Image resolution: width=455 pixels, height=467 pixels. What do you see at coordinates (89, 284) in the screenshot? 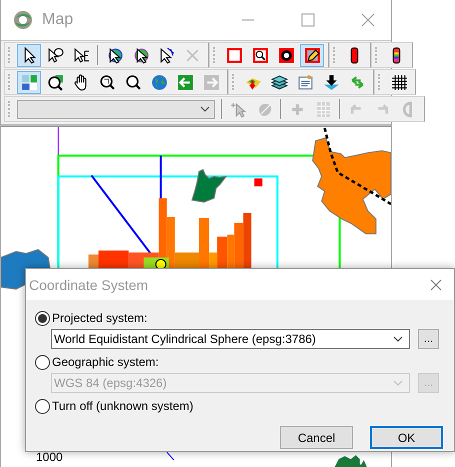
I see `dialog-title: Coordinate System` at bounding box center [89, 284].